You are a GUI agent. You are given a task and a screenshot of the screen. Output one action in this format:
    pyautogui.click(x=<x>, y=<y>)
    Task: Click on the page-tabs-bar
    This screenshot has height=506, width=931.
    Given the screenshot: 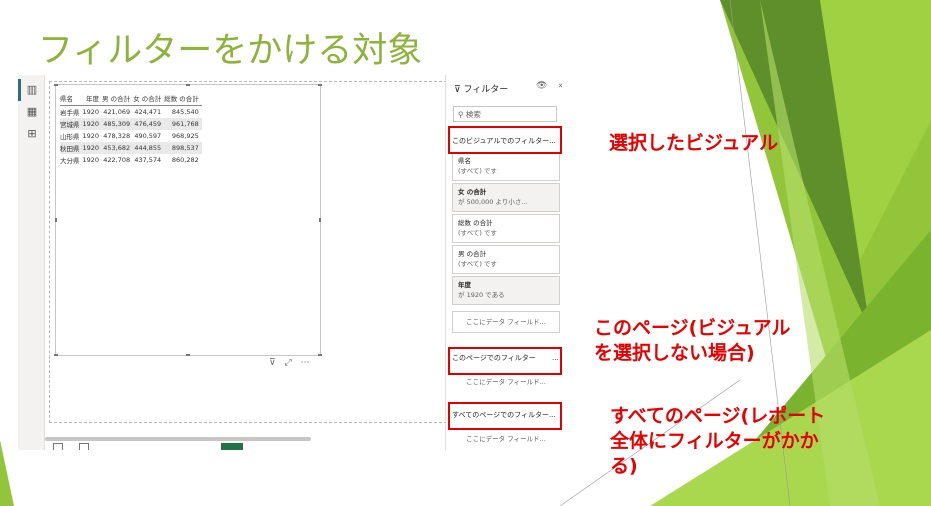 What is the action you would take?
    pyautogui.click(x=244, y=446)
    